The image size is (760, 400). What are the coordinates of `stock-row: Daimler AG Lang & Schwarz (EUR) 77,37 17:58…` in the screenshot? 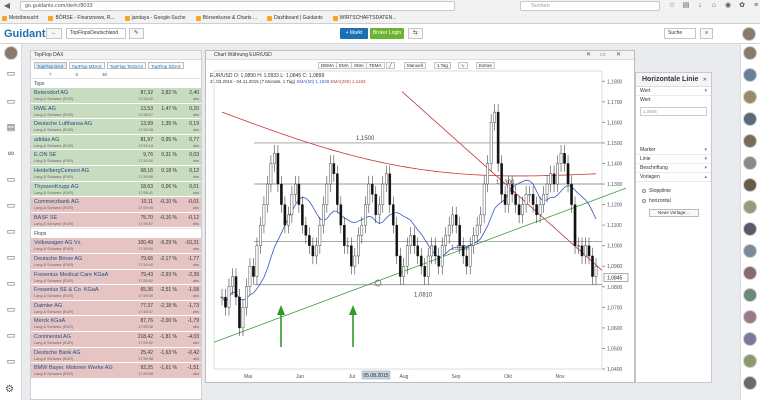 It's located at (116, 308).